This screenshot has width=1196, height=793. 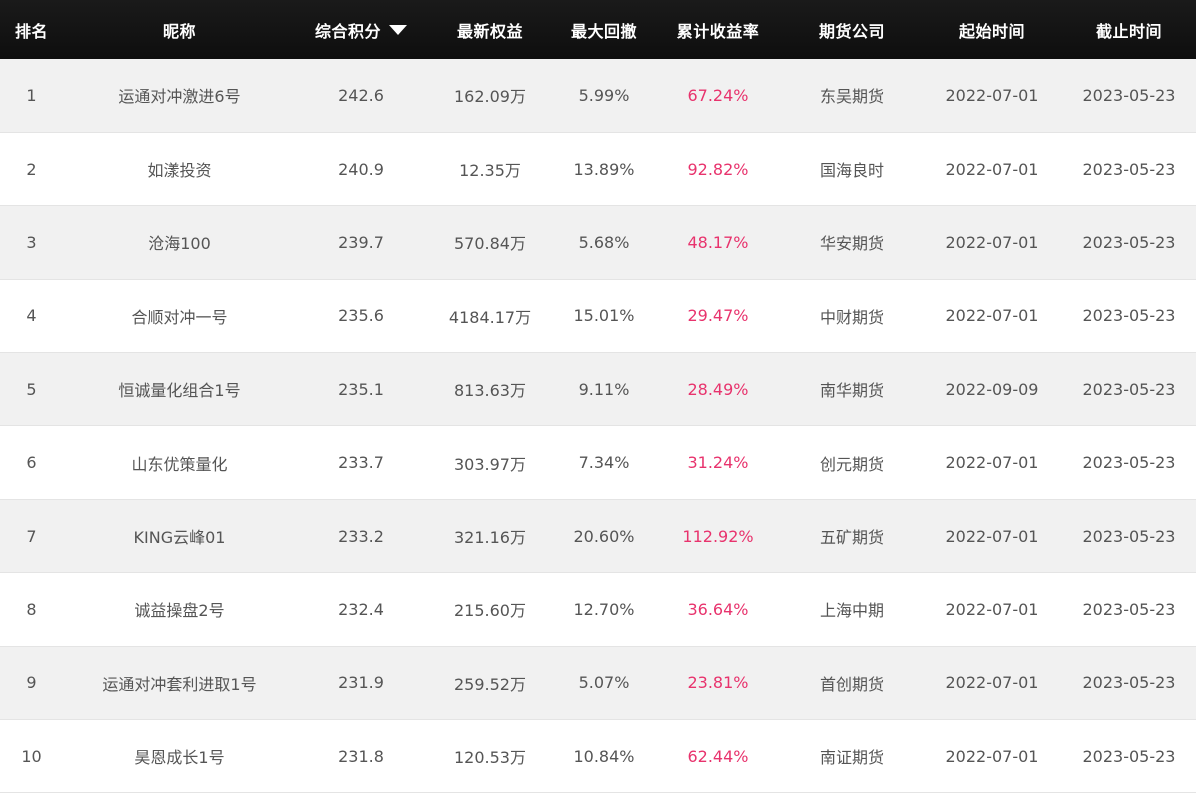 I want to click on cell-return: 62.44%, so click(x=718, y=756).